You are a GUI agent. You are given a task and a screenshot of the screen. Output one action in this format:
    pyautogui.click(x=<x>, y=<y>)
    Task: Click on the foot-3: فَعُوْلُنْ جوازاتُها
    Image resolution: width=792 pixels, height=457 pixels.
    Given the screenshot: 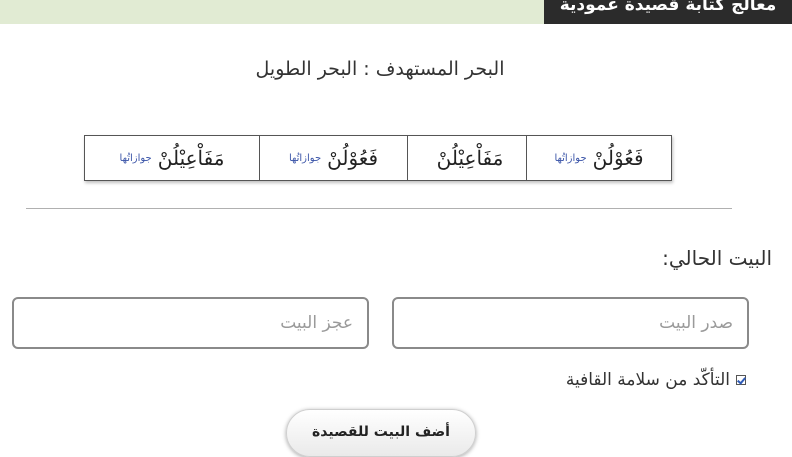 What is the action you would take?
    pyautogui.click(x=333, y=158)
    